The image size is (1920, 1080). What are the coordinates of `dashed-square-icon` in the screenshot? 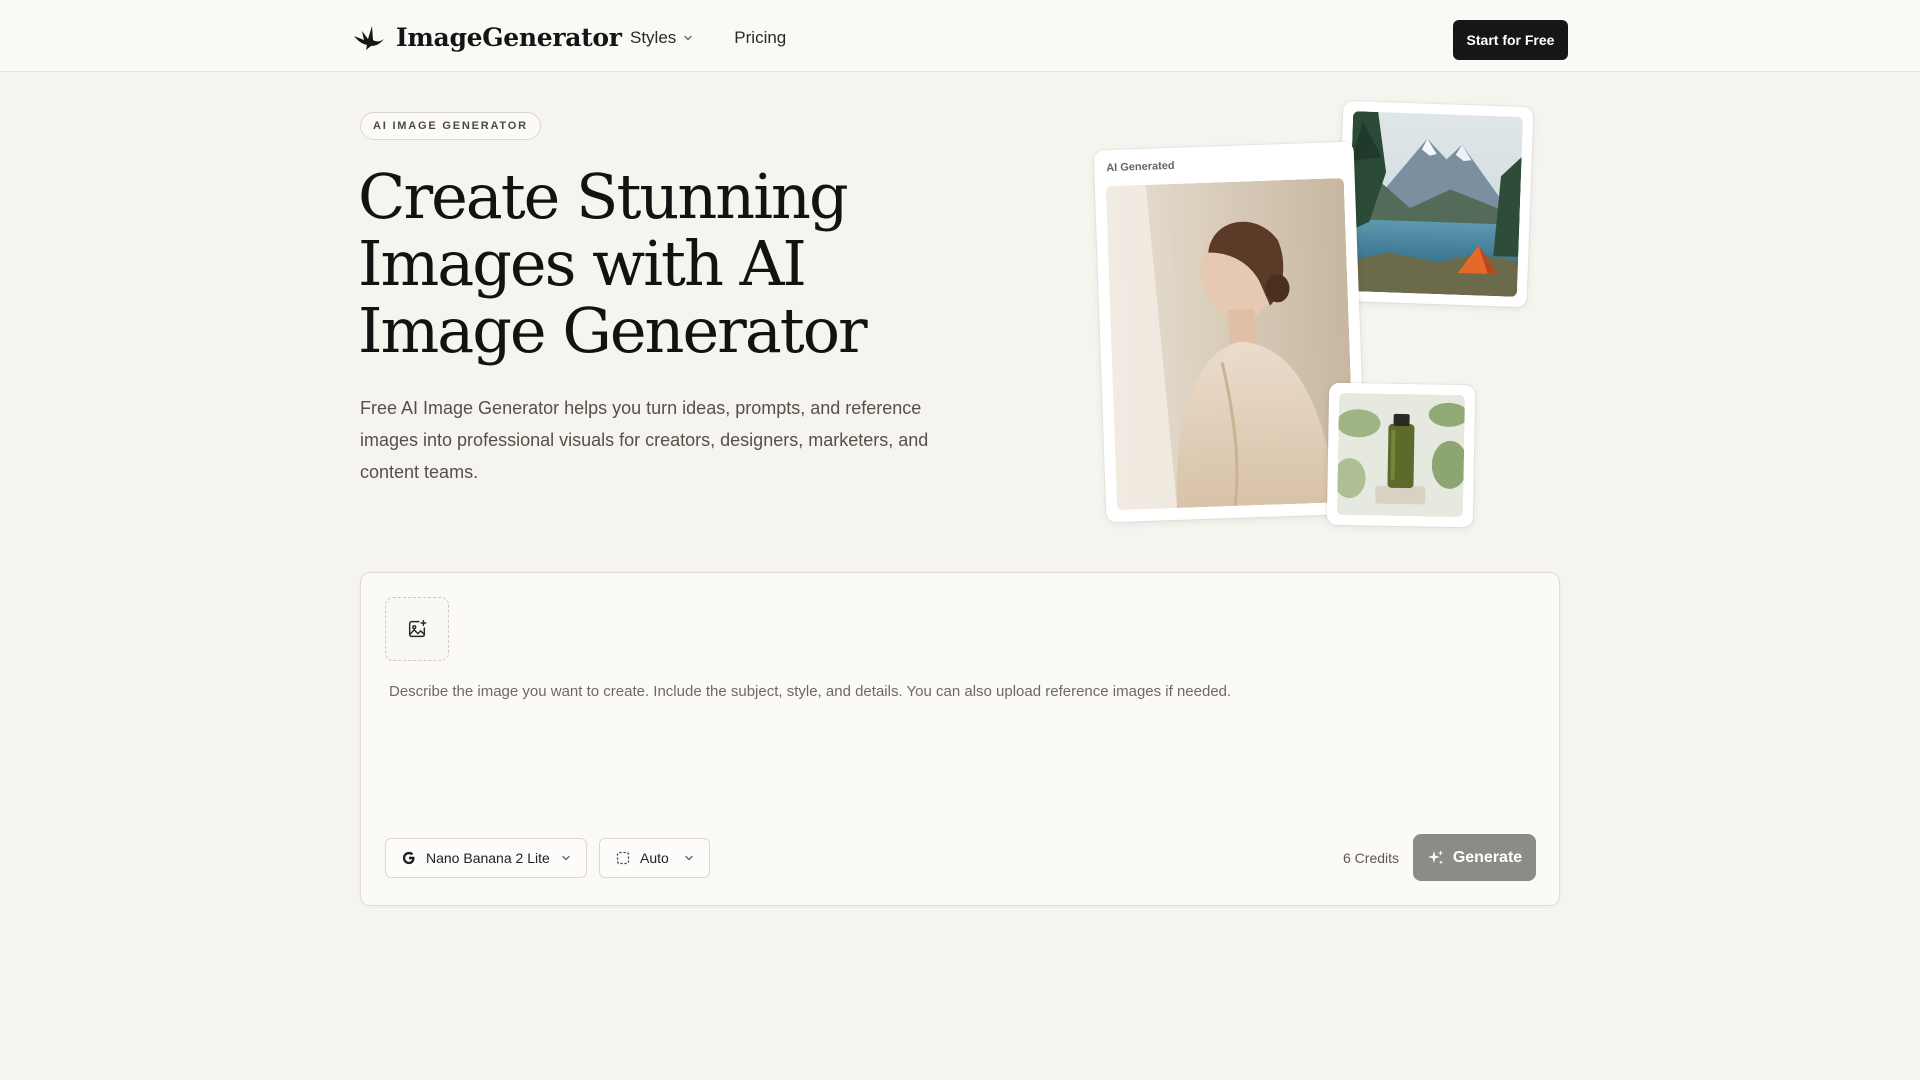 It's located at (623, 858).